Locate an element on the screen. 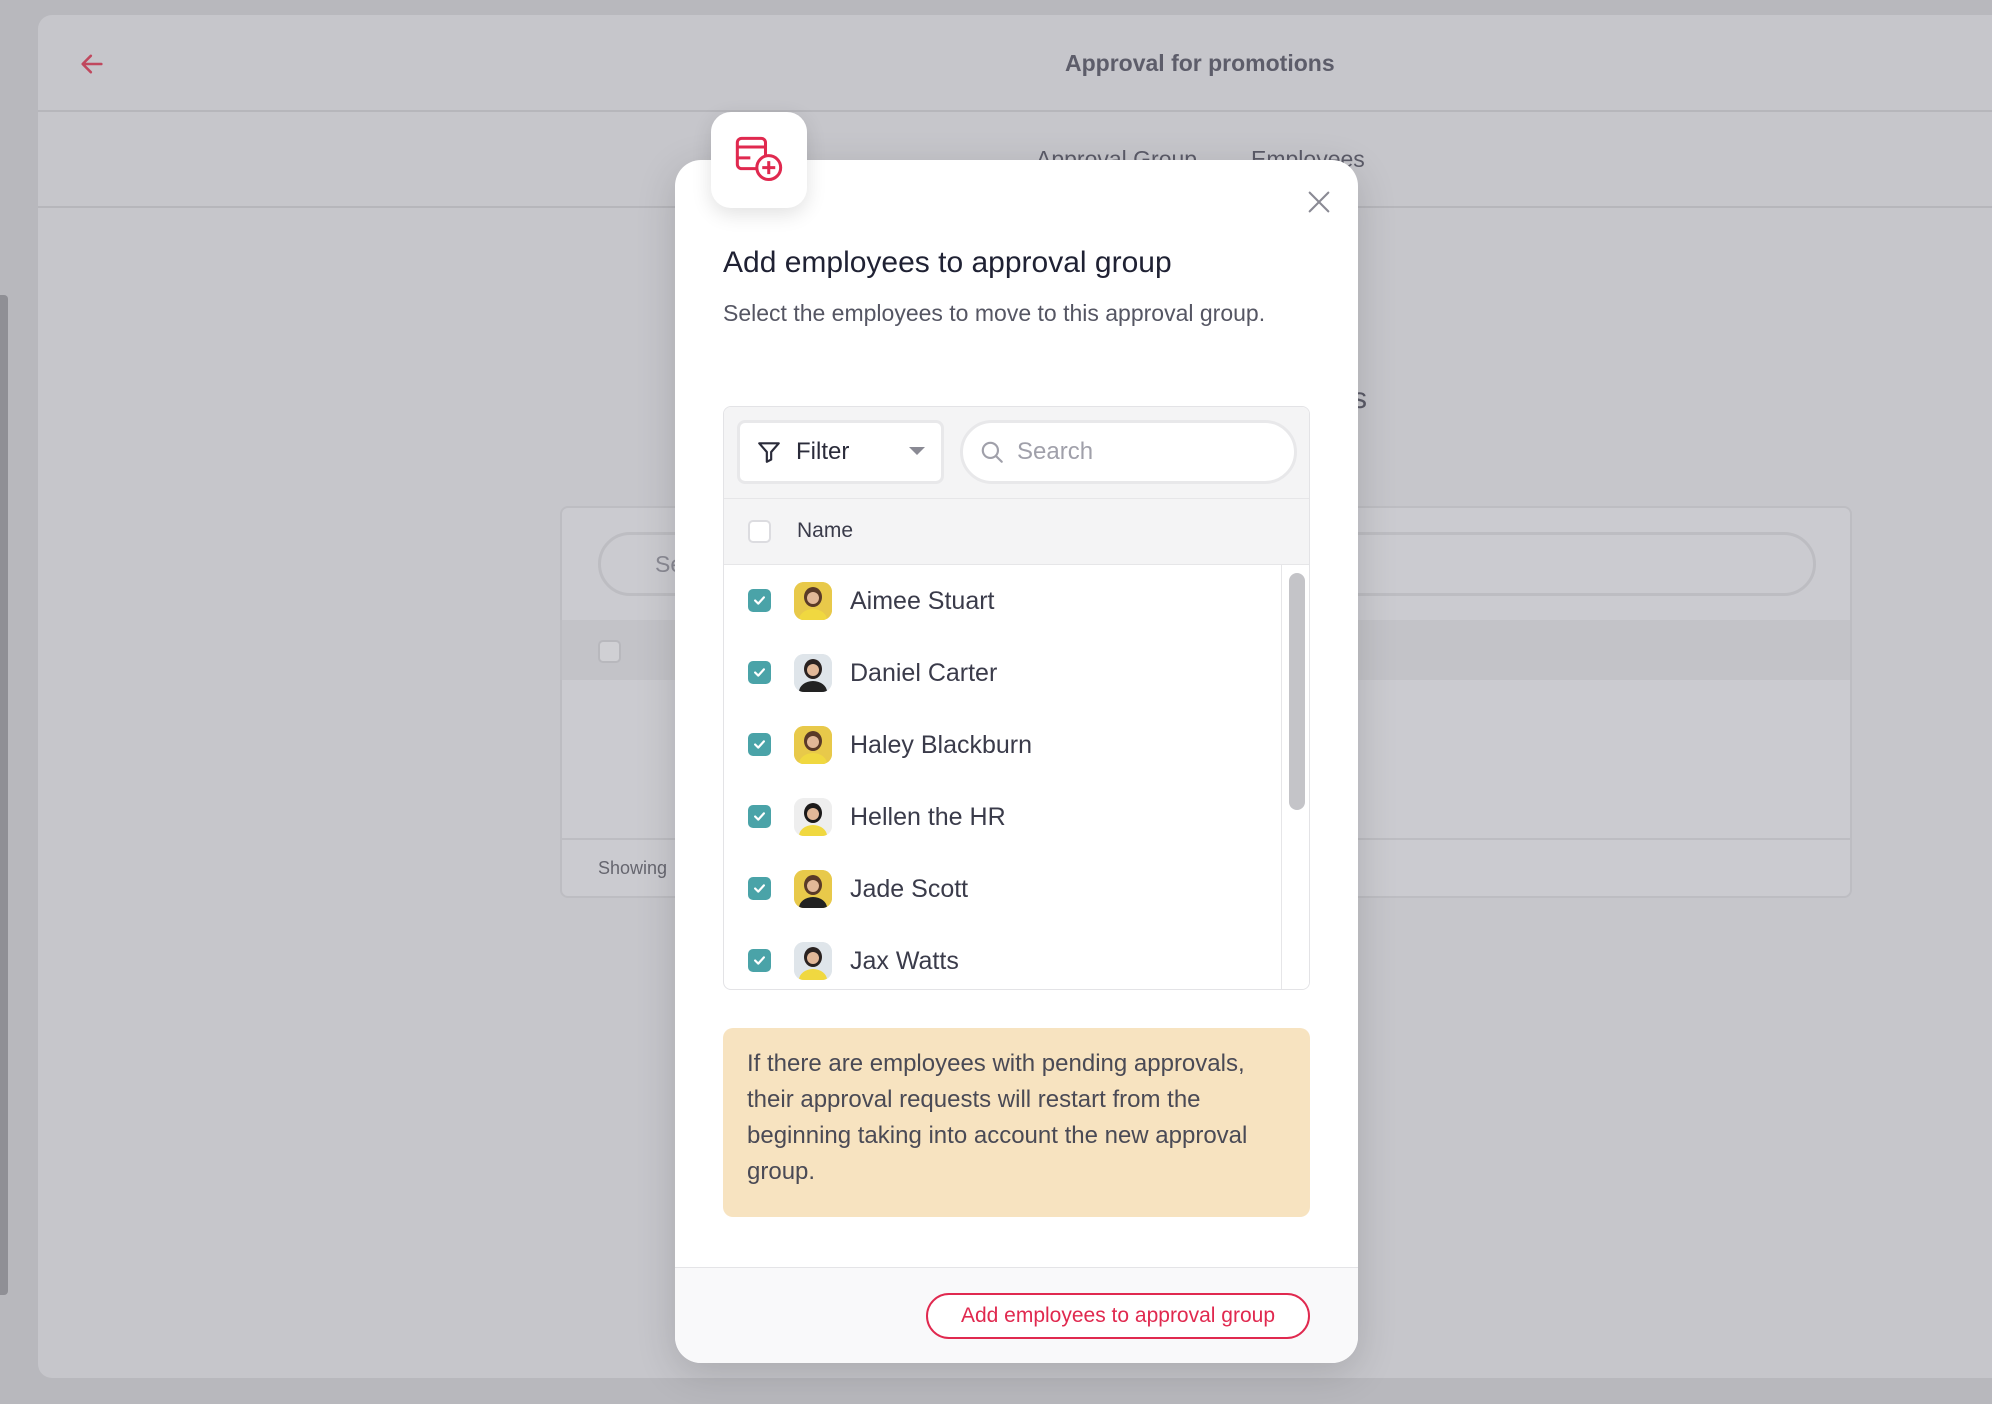  add-to-list-icon is located at coordinates (759, 159).